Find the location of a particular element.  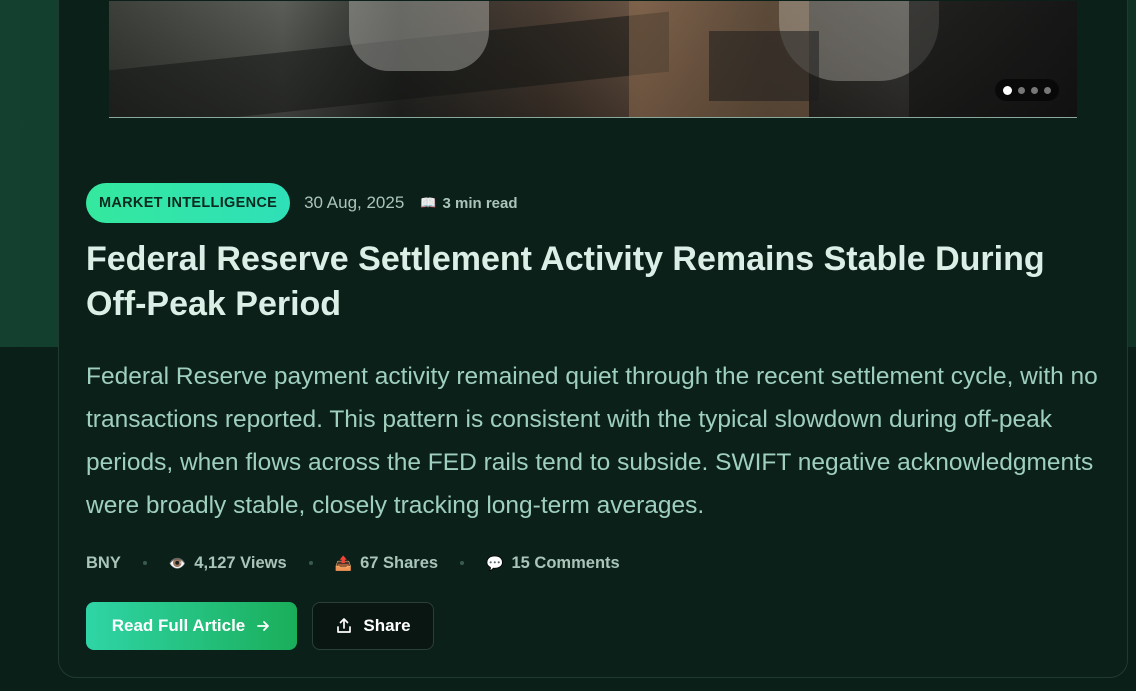

eye-icon: 👁️ is located at coordinates (177, 562).